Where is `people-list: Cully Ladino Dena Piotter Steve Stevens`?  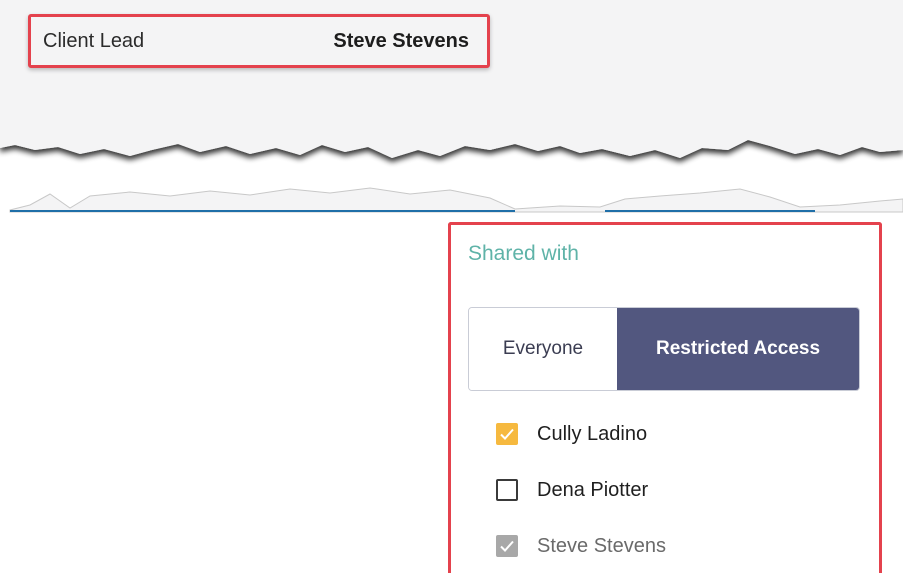 people-list: Cully Ladino Dena Piotter Steve Stevens is located at coordinates (581, 497).